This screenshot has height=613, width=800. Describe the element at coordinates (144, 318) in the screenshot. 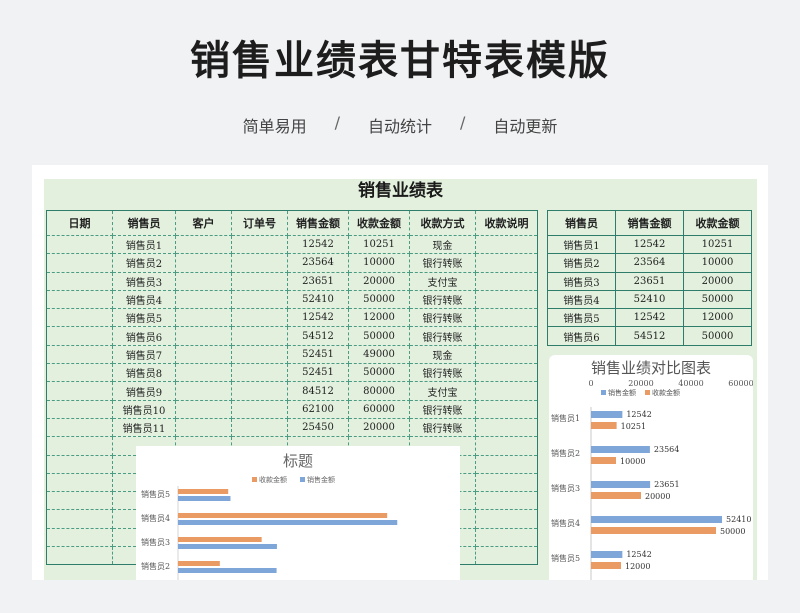

I see `cell-seller: 销售员5` at that location.